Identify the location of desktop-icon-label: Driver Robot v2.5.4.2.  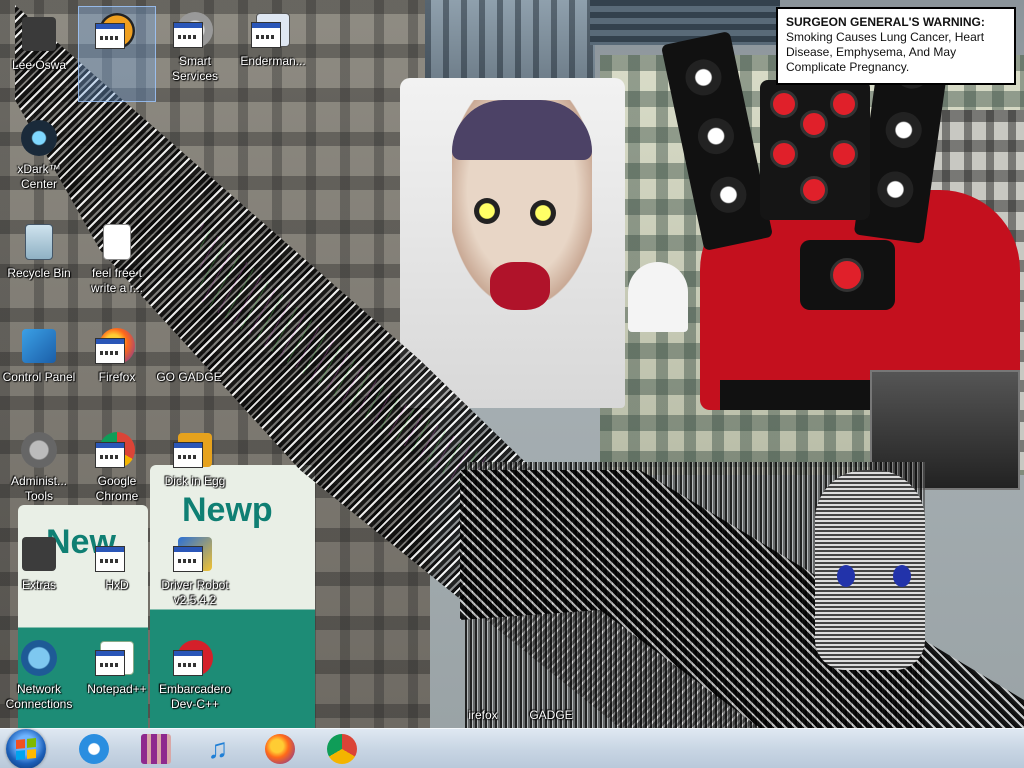
(195, 592).